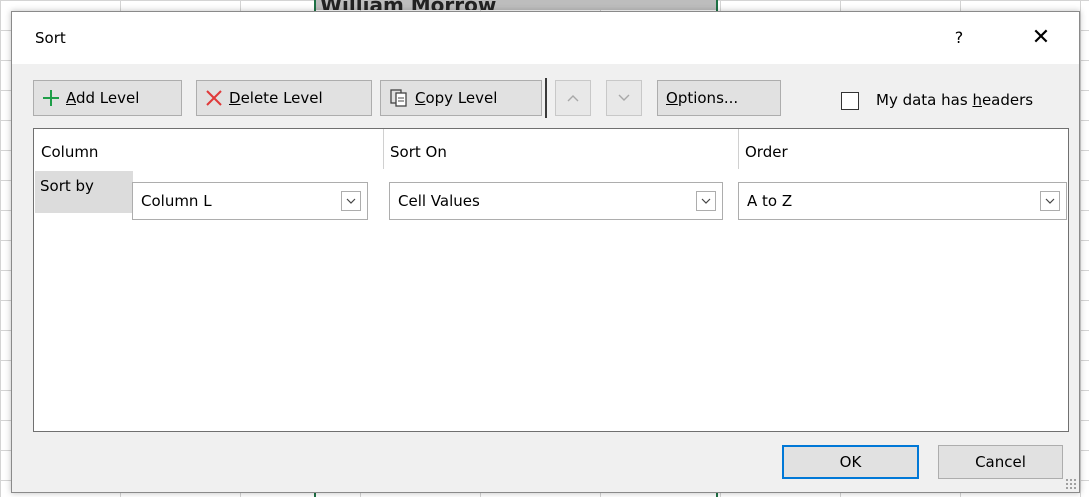 This screenshot has height=497, width=1089. Describe the element at coordinates (902, 201) in the screenshot. I see `order-select: A to Z` at that location.